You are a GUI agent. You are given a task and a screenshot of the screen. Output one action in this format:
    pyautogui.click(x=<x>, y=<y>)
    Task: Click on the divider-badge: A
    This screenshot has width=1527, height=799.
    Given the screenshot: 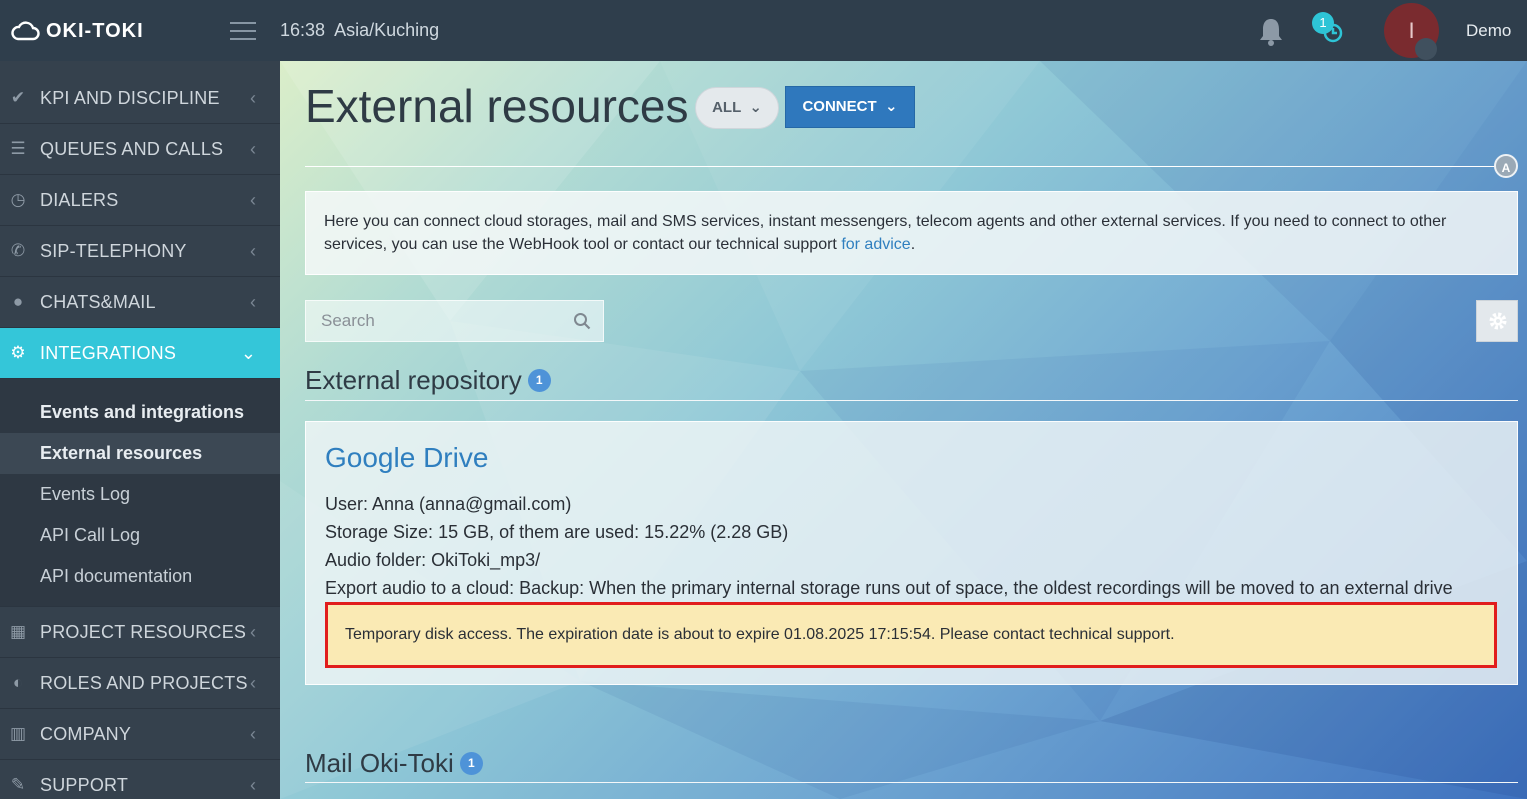 What is the action you would take?
    pyautogui.click(x=1506, y=166)
    